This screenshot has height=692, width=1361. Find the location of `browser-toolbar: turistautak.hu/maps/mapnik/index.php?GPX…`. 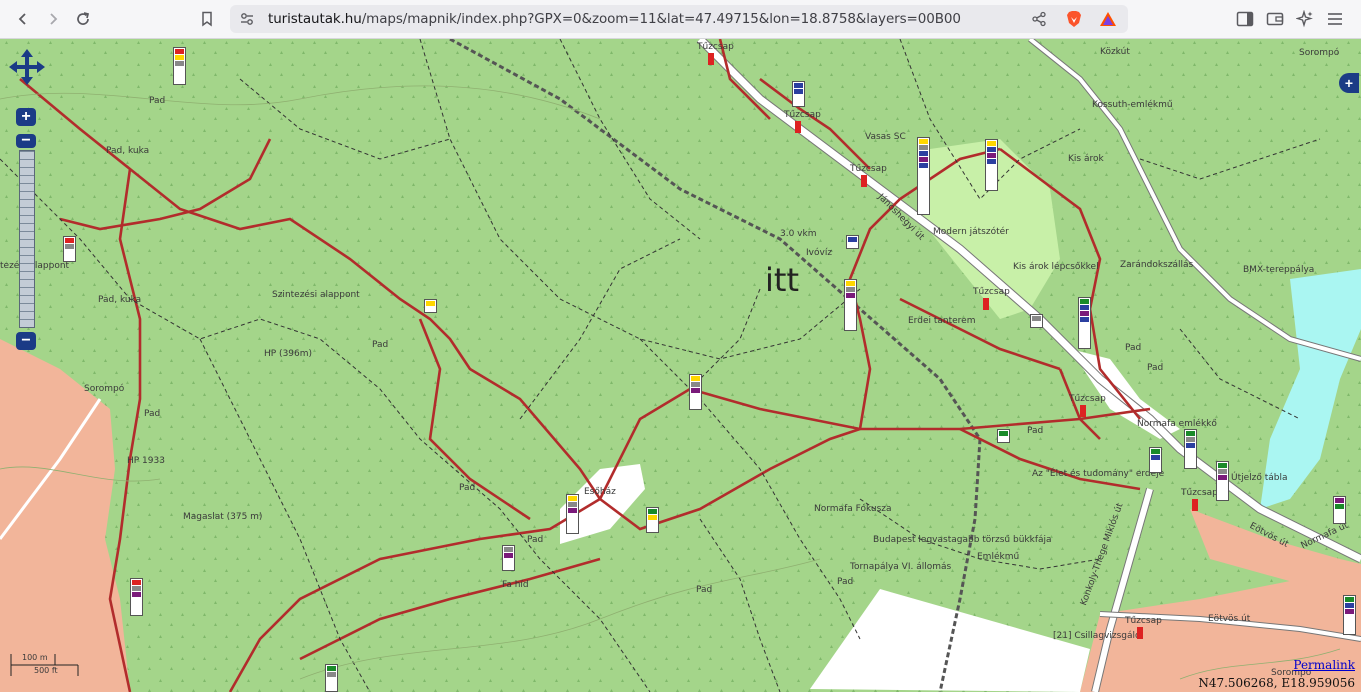

browser-toolbar: turistautak.hu/maps/mapnik/index.php?GPX… is located at coordinates (680, 19).